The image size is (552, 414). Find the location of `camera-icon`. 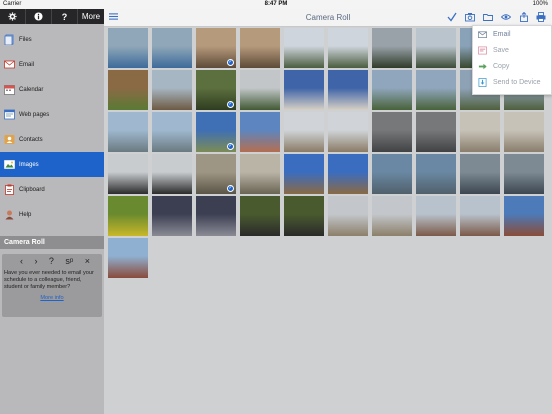

camera-icon is located at coordinates (470, 17).